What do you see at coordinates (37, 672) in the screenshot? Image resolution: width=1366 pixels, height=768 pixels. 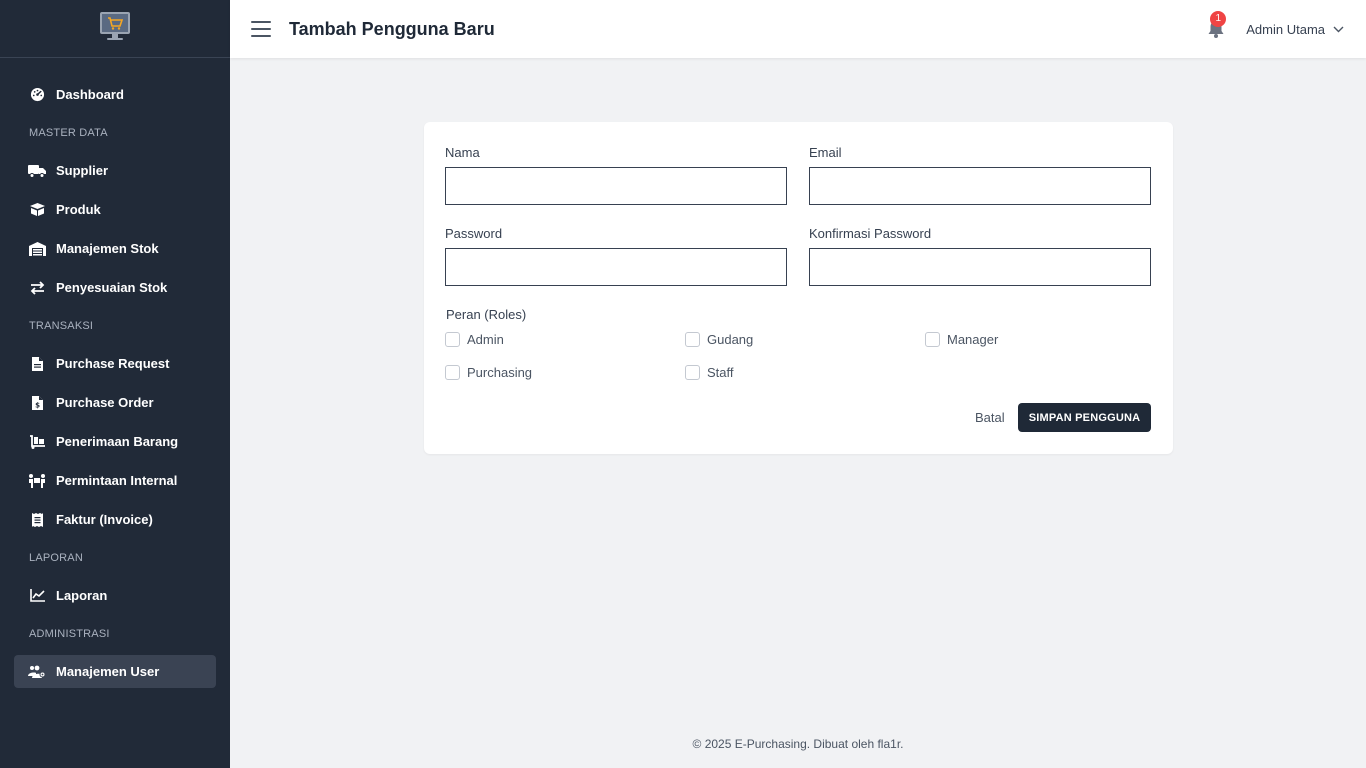 I see `users-cog-icon` at bounding box center [37, 672].